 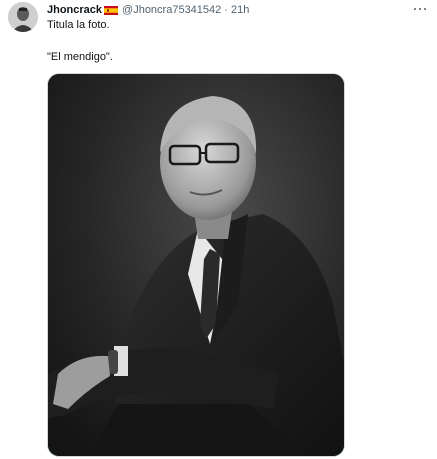 What do you see at coordinates (80, 57) in the screenshot?
I see `tweet-text-line-2: "El mendigo".` at bounding box center [80, 57].